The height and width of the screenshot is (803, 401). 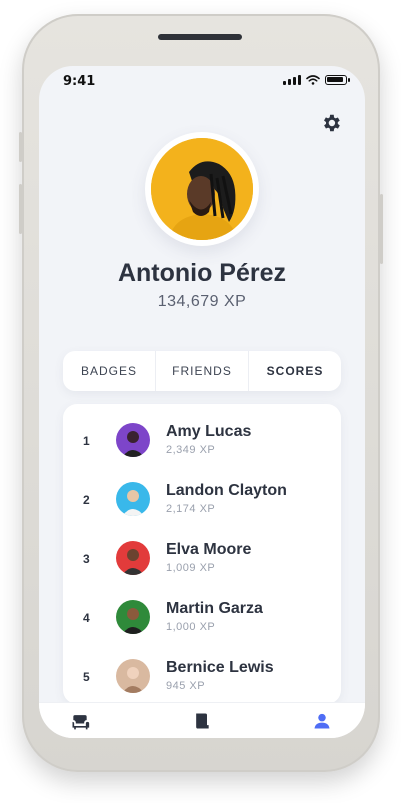 I want to click on row-xp: 1,000 XP, so click(x=191, y=627).